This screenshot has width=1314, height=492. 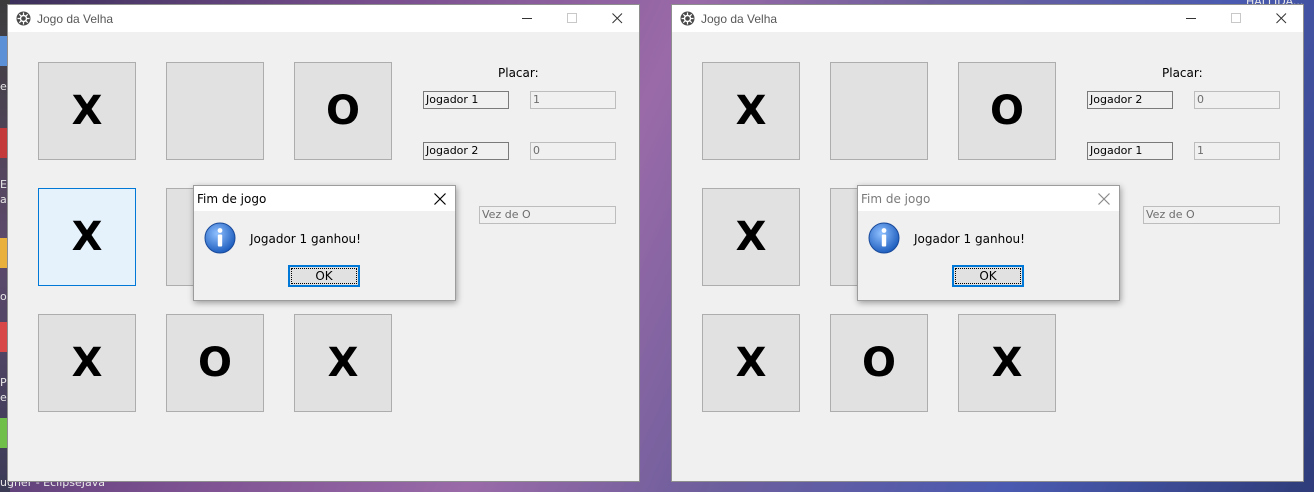 What do you see at coordinates (573, 151) in the screenshot?
I see `player2-score-field: 0` at bounding box center [573, 151].